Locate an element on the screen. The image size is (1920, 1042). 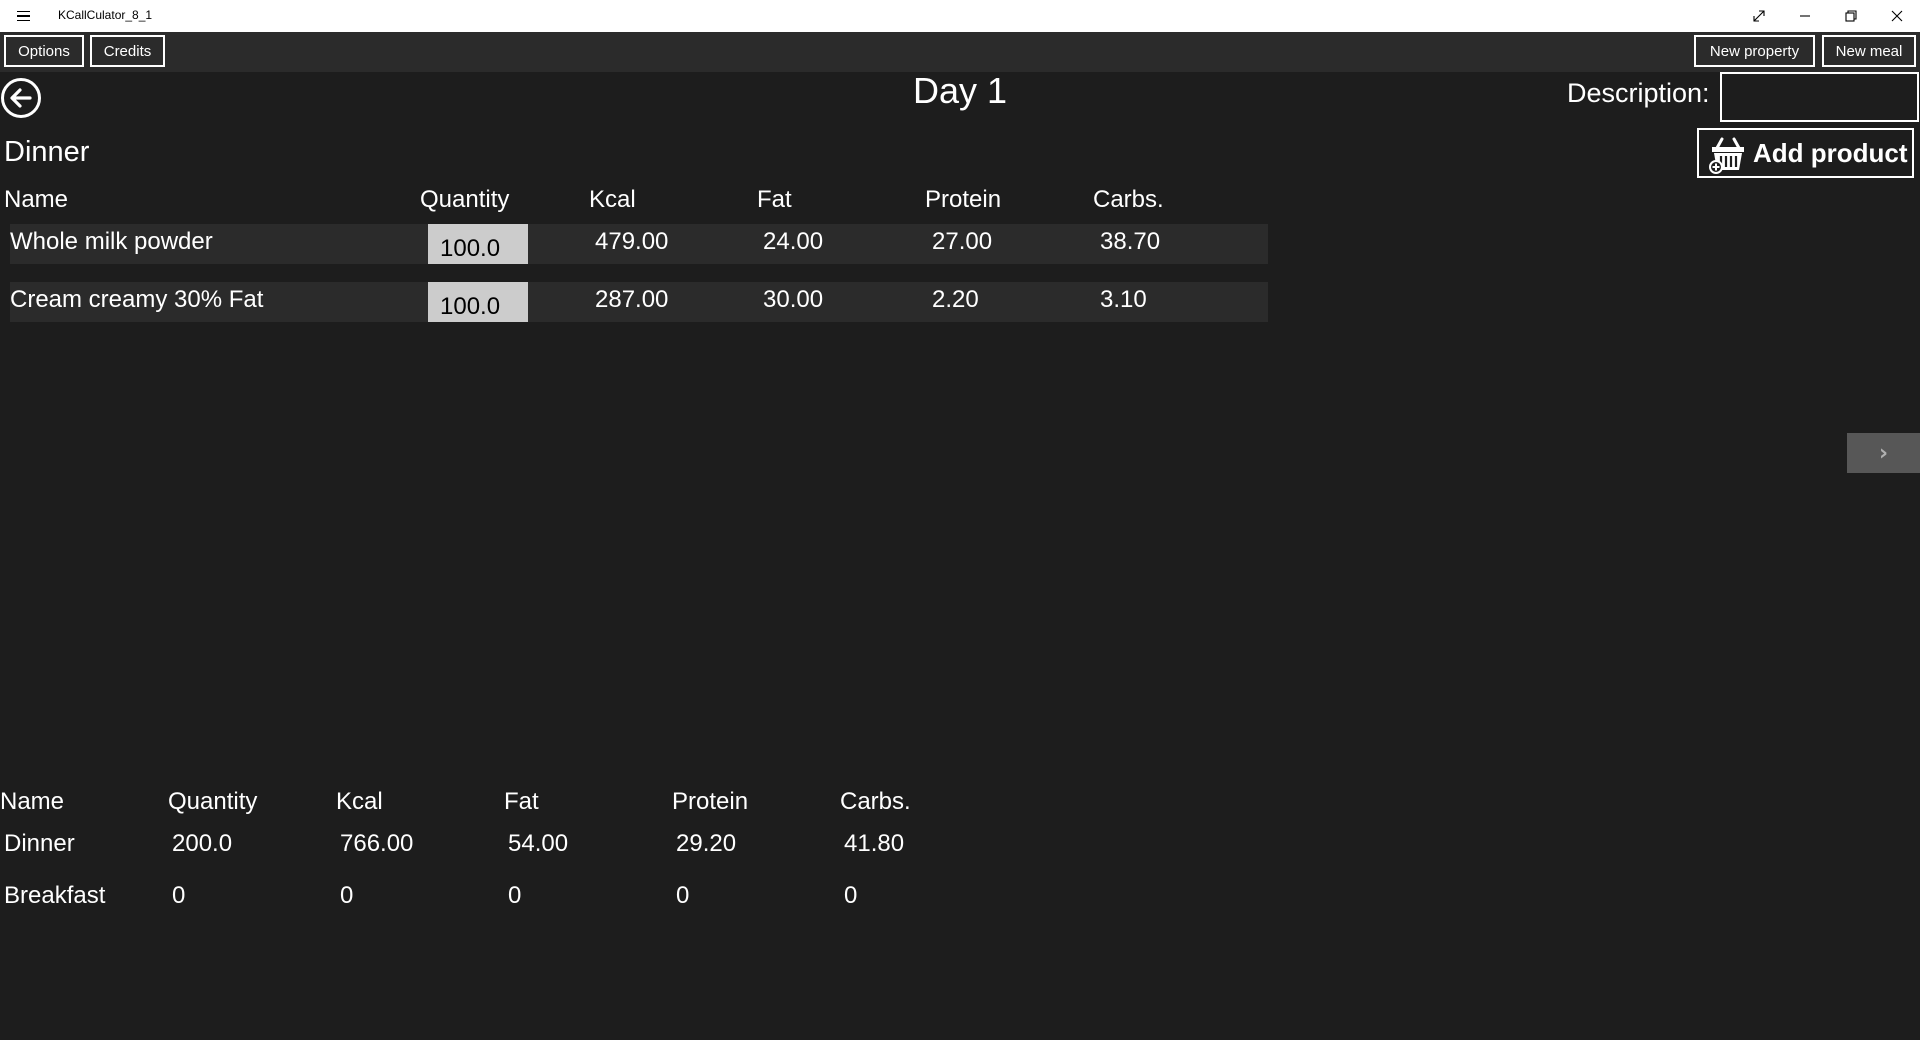
add-product-button: Add product is located at coordinates (1805, 153).